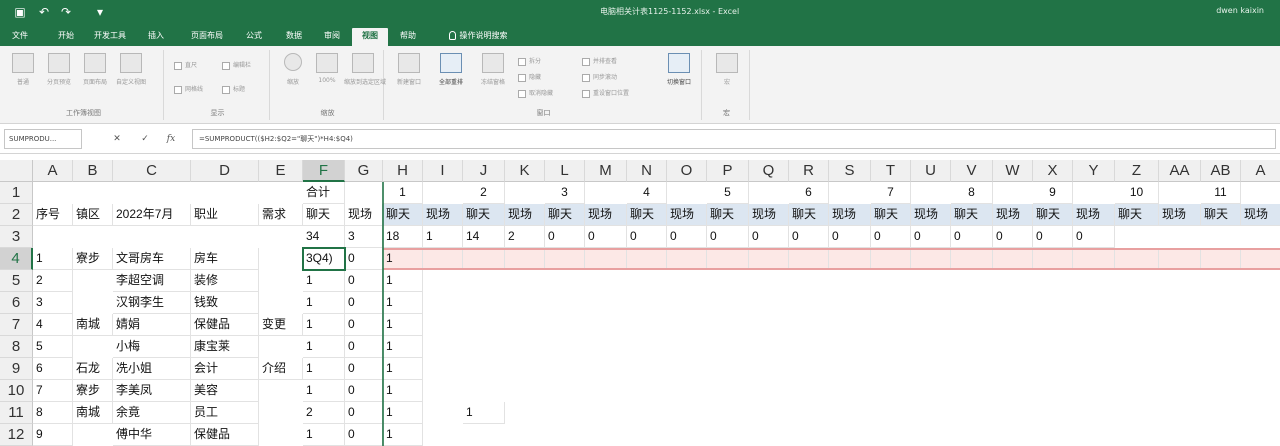  I want to click on cell-f2: 聊天, so click(324, 215).